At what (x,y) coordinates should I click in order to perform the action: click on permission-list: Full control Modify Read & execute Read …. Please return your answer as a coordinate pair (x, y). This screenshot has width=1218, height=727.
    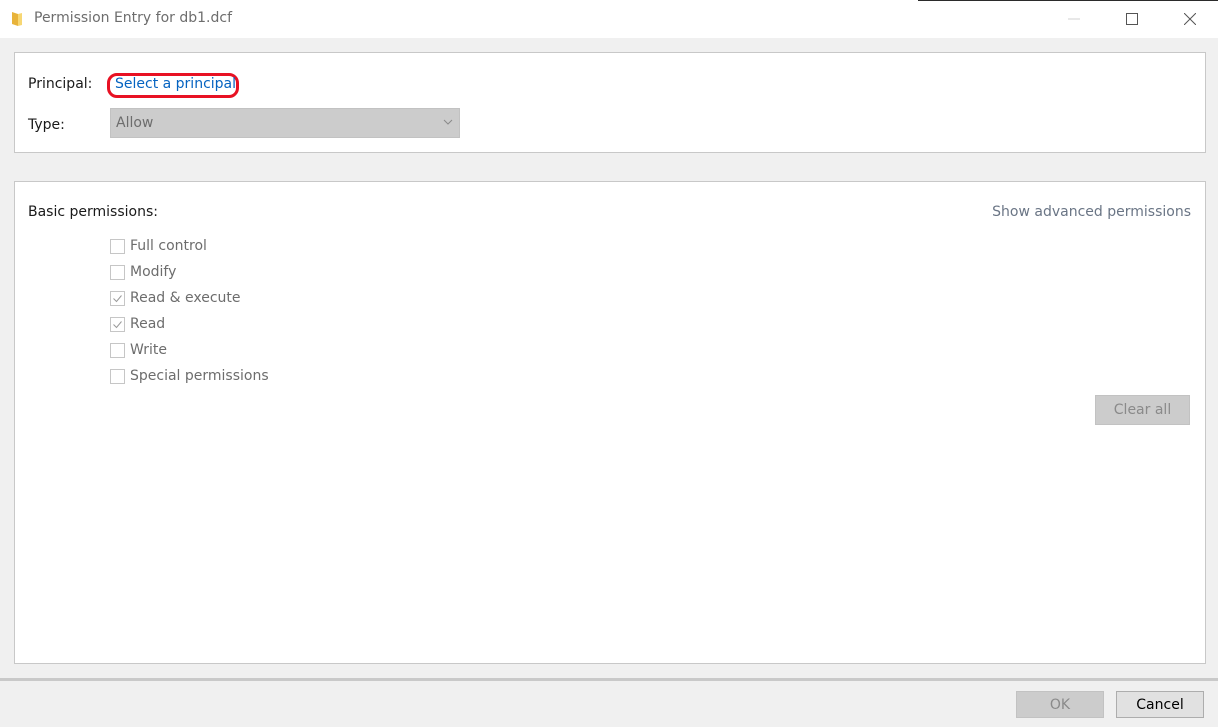
    Looking at the image, I should click on (189, 311).